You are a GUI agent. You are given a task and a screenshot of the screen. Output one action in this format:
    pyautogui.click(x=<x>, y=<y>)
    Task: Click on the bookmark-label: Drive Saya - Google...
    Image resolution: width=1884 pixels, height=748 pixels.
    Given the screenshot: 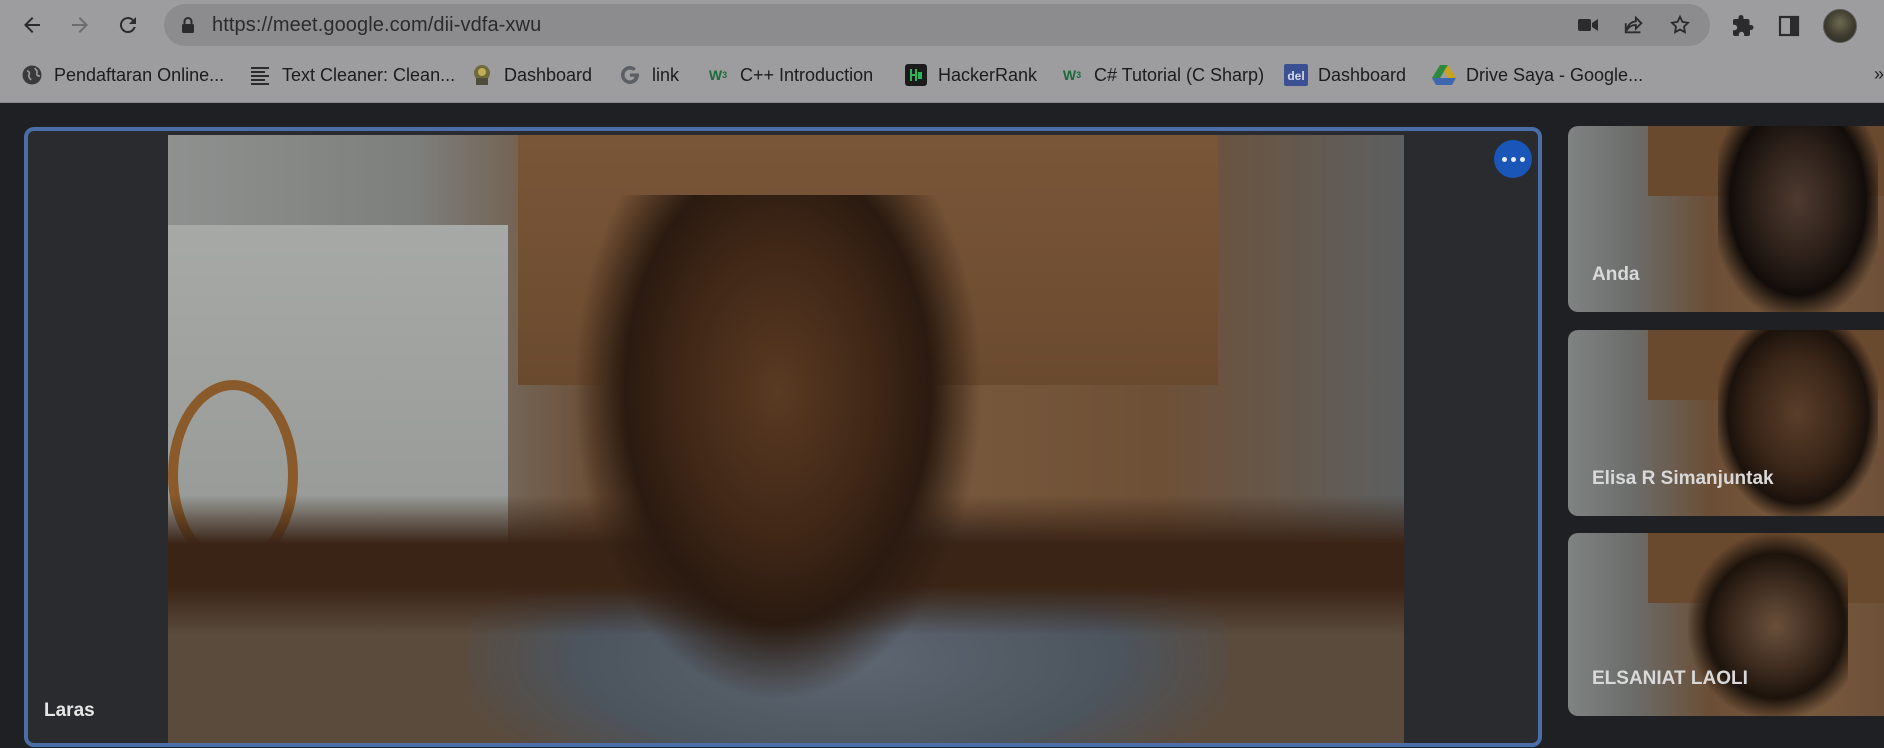 What is the action you would take?
    pyautogui.click(x=1555, y=74)
    